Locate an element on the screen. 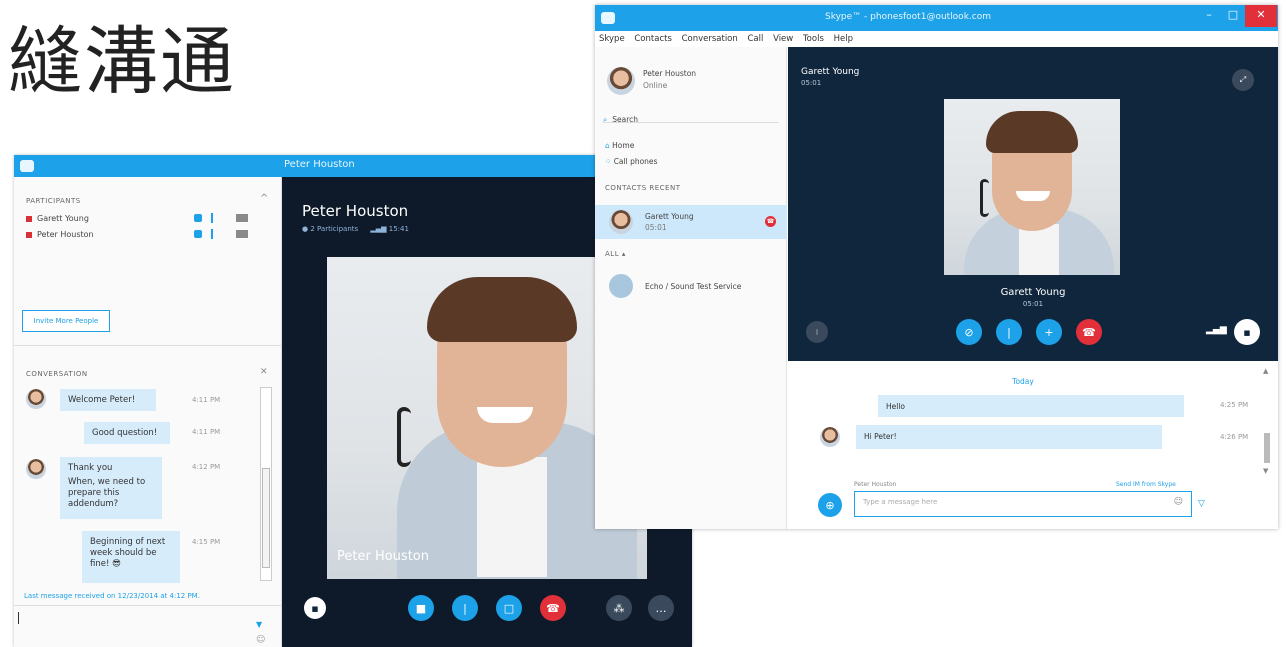 The height and width of the screenshot is (647, 1286). profile-status: Online is located at coordinates (655, 85).